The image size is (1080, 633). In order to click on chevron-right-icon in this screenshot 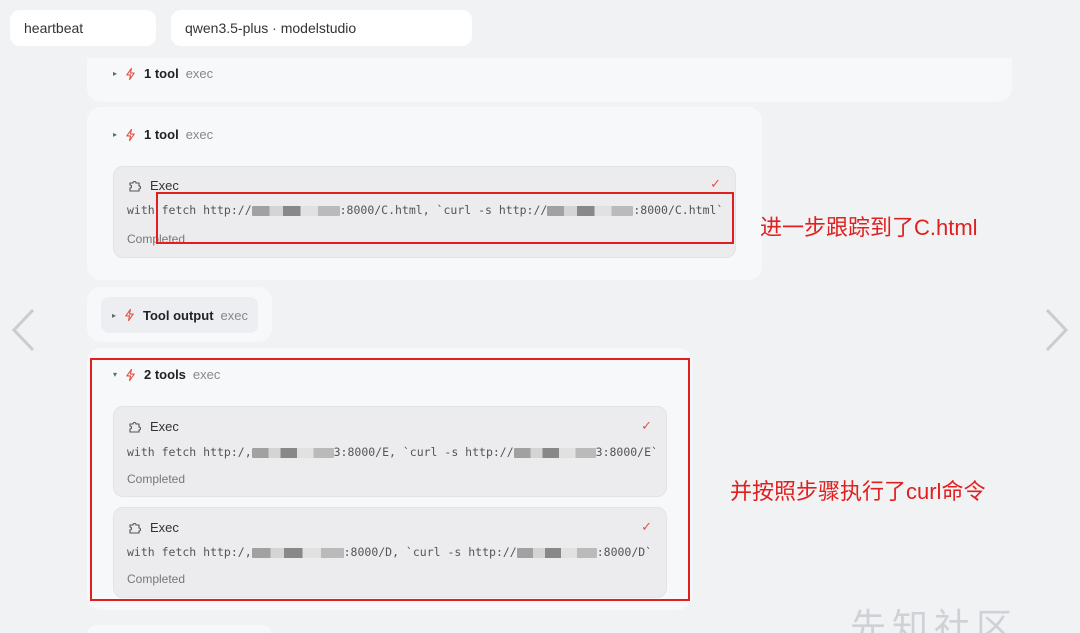, I will do `click(1057, 330)`.